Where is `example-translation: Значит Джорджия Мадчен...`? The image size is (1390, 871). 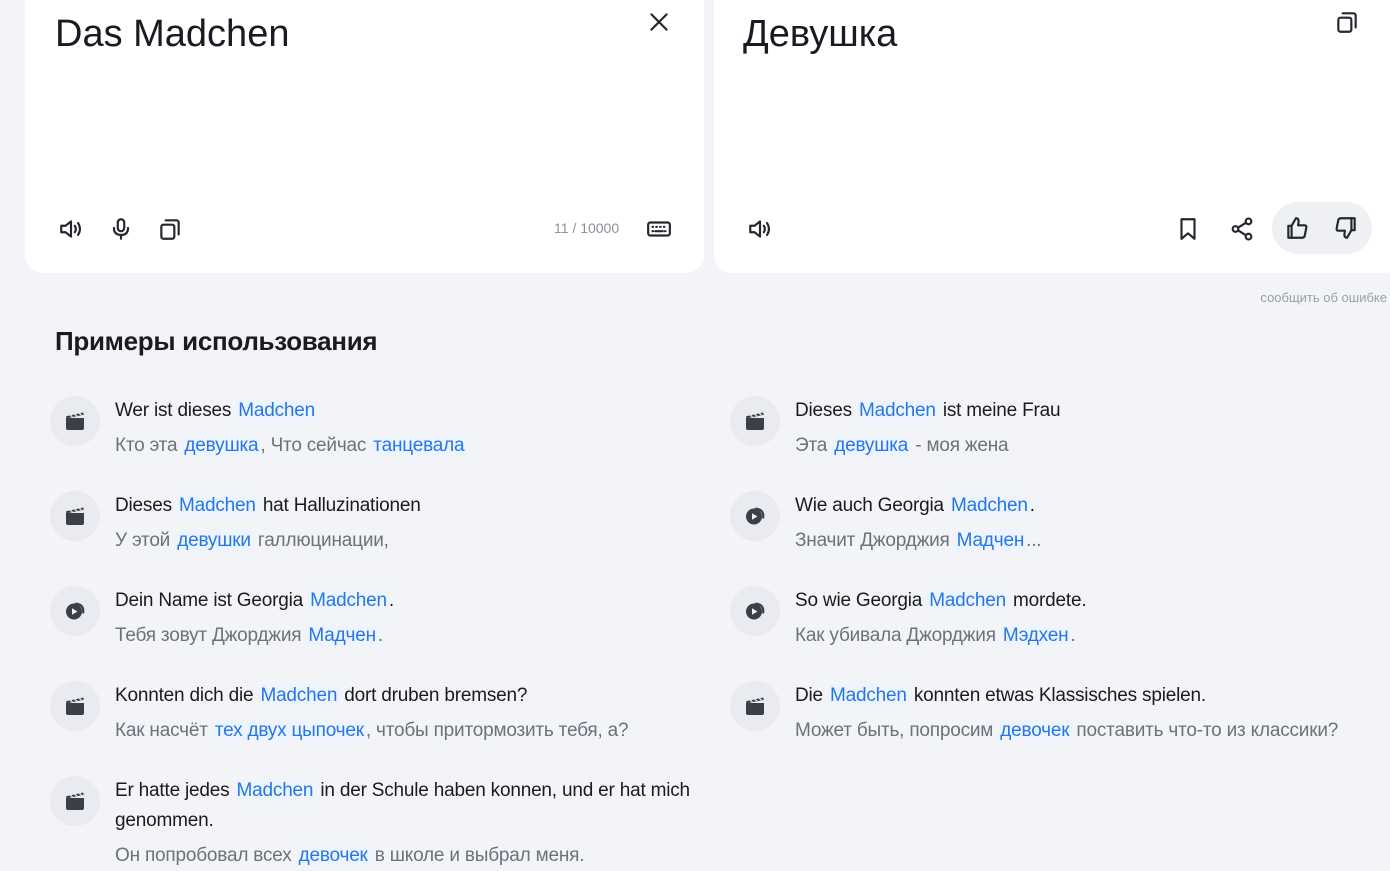
example-translation: Значит Джорджия Мадчен... is located at coordinates (1082, 541).